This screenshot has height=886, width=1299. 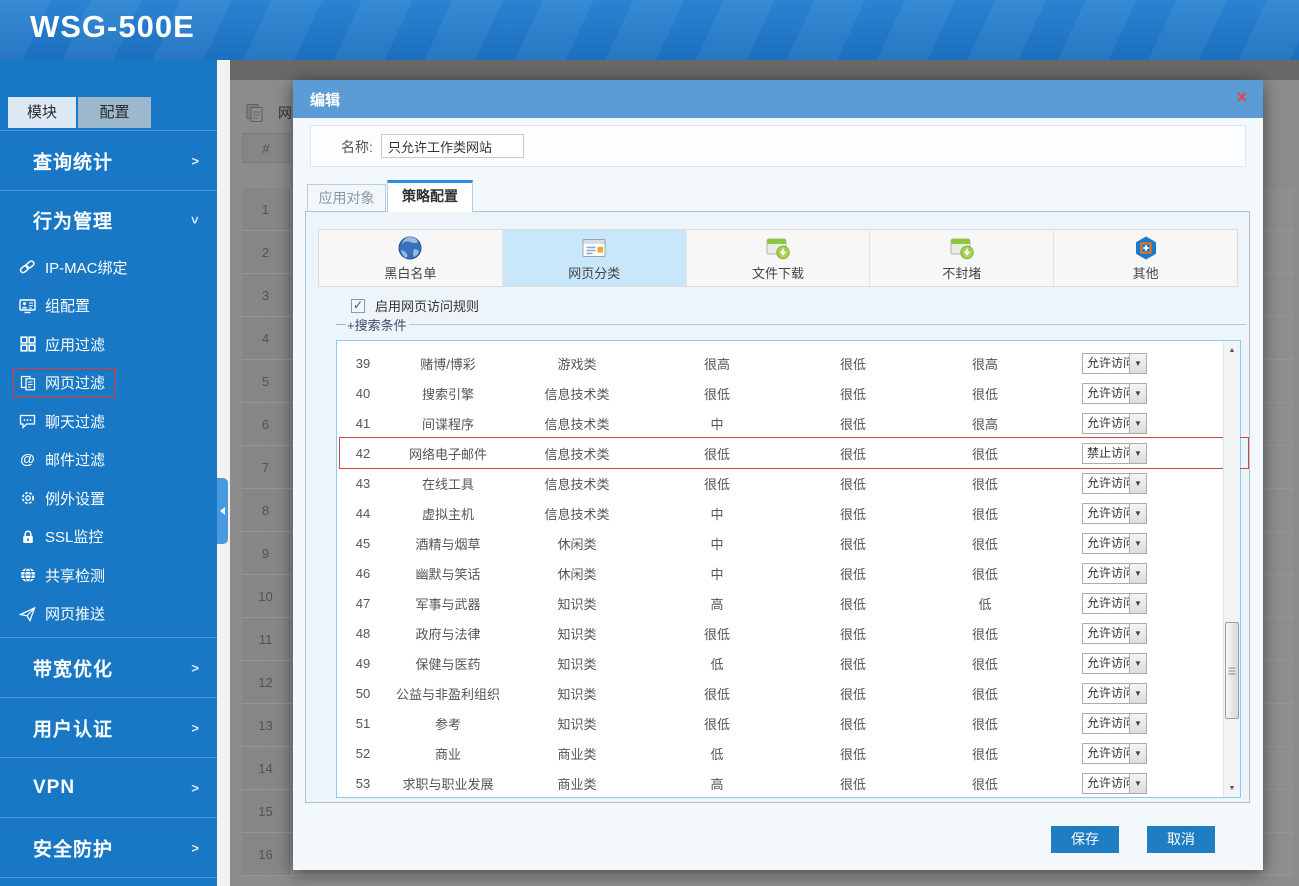 I want to click on policy-tab-no-block: 不封堵, so click(x=962, y=258).